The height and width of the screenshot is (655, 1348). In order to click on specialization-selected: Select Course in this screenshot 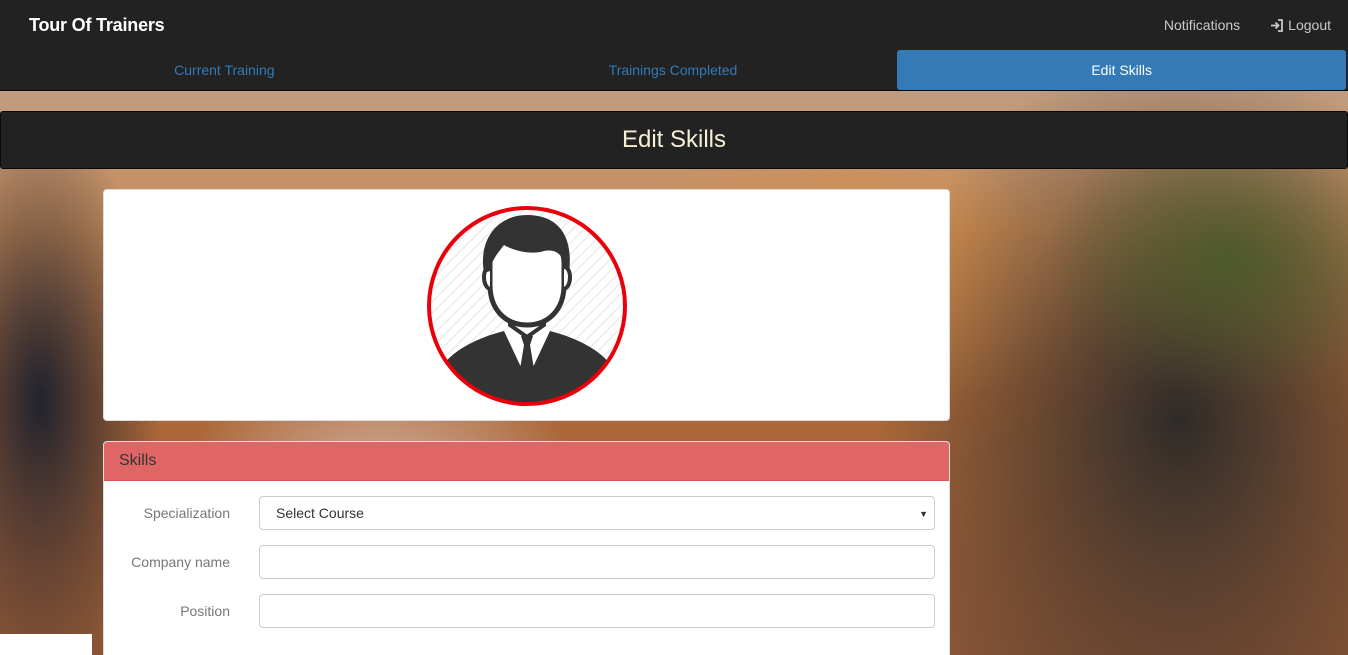, I will do `click(320, 513)`.